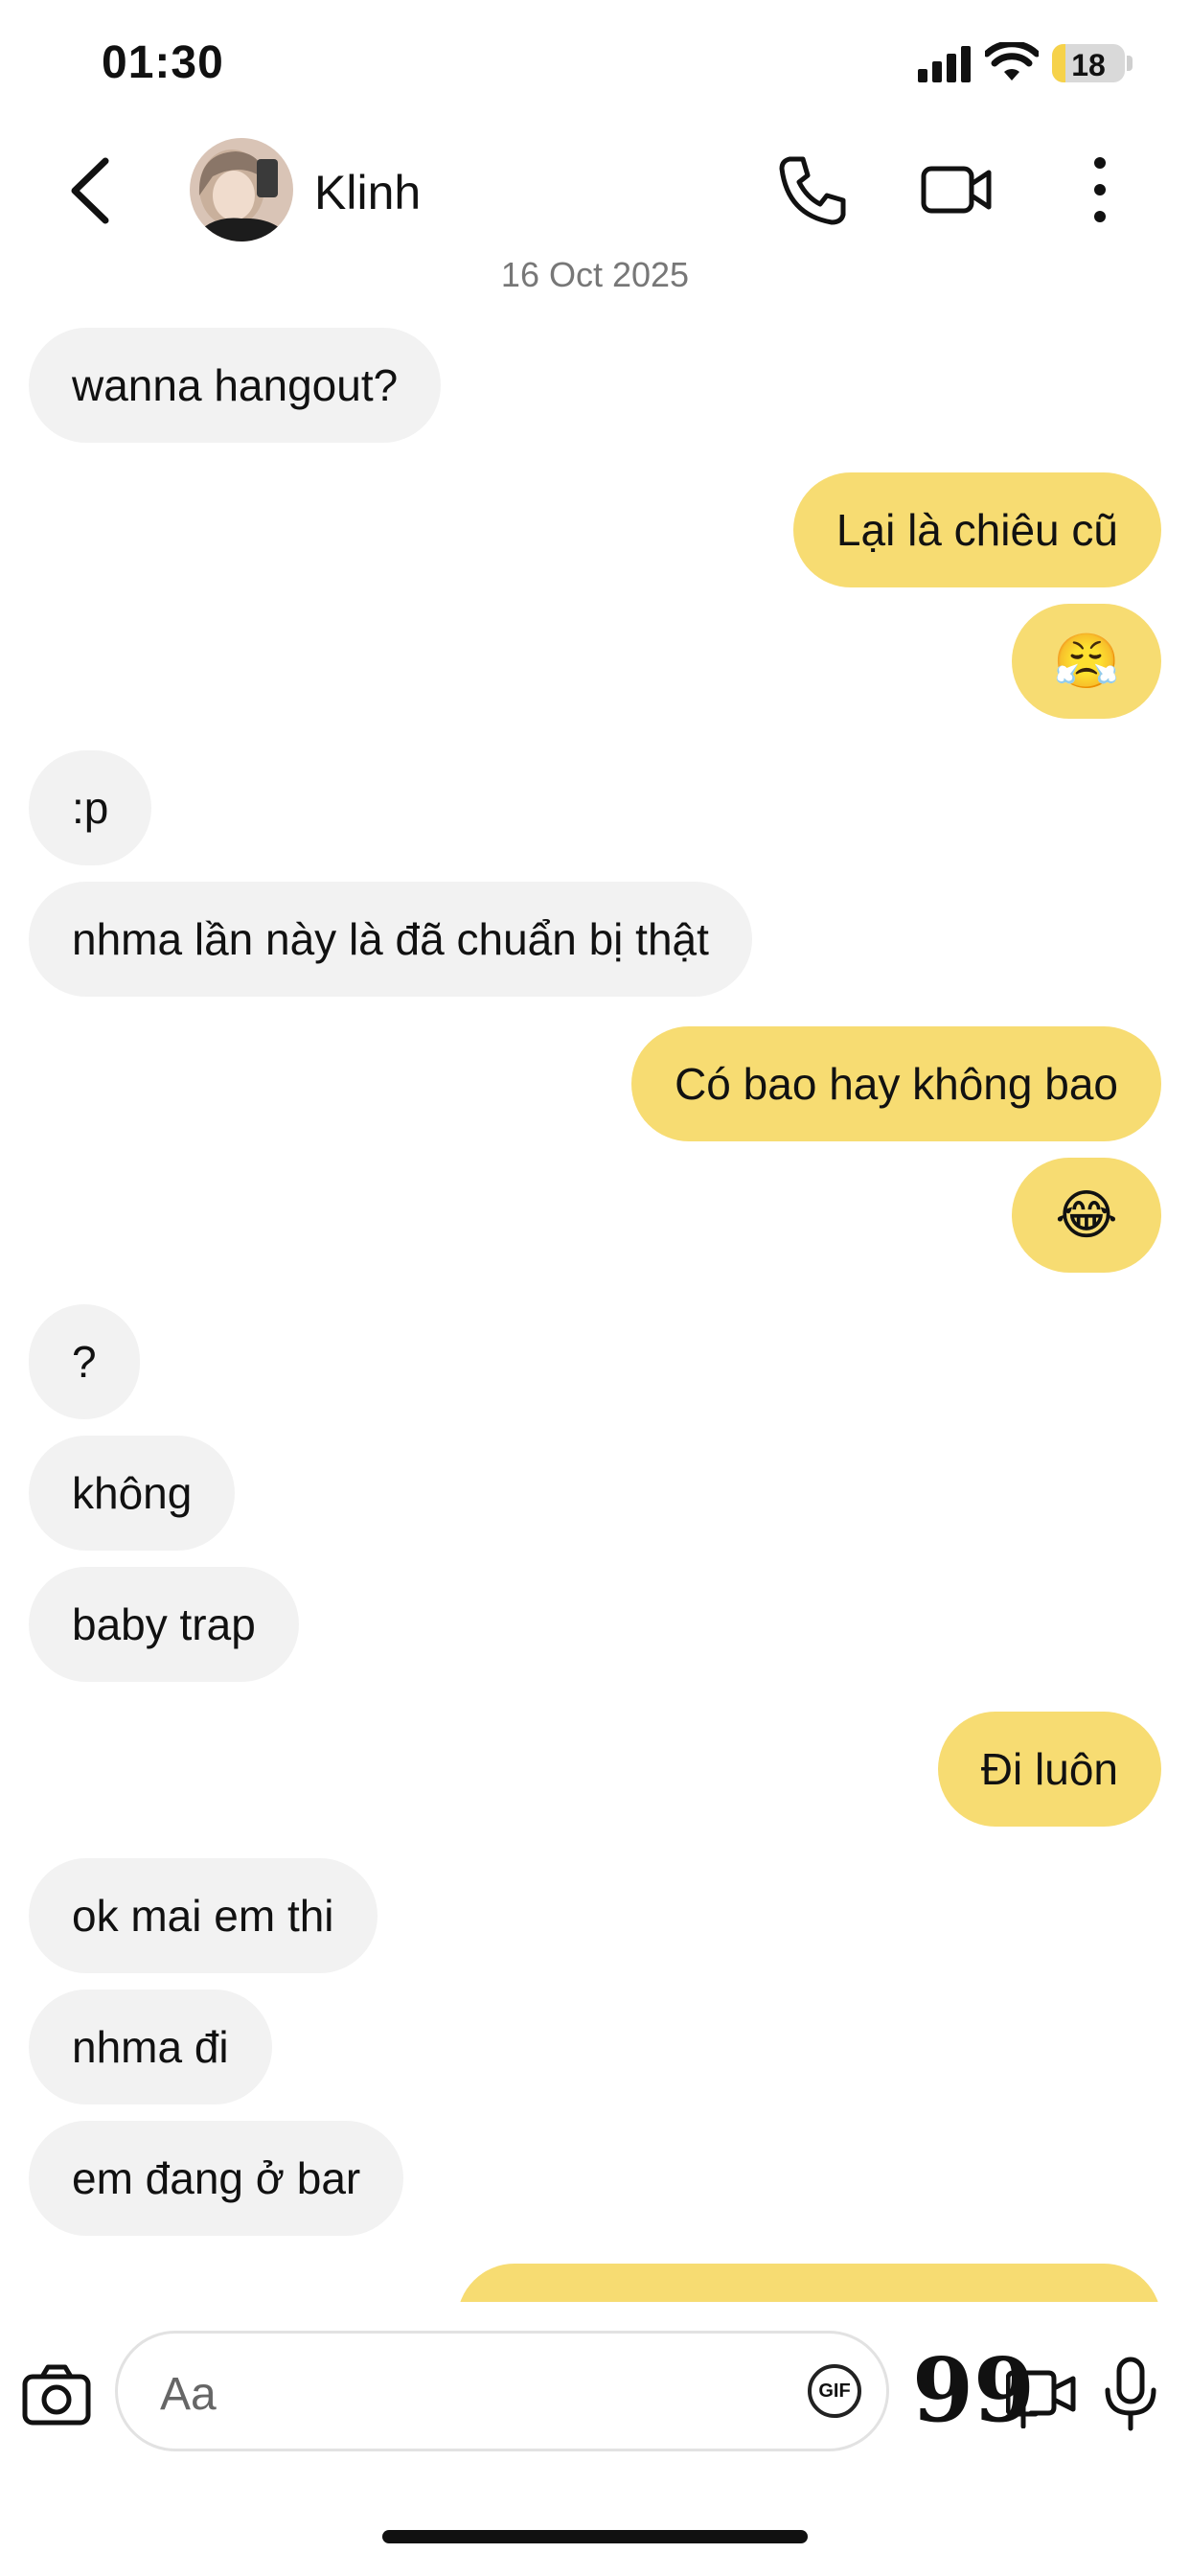 The height and width of the screenshot is (2576, 1190). What do you see at coordinates (1130, 63) in the screenshot?
I see `battery-nub` at bounding box center [1130, 63].